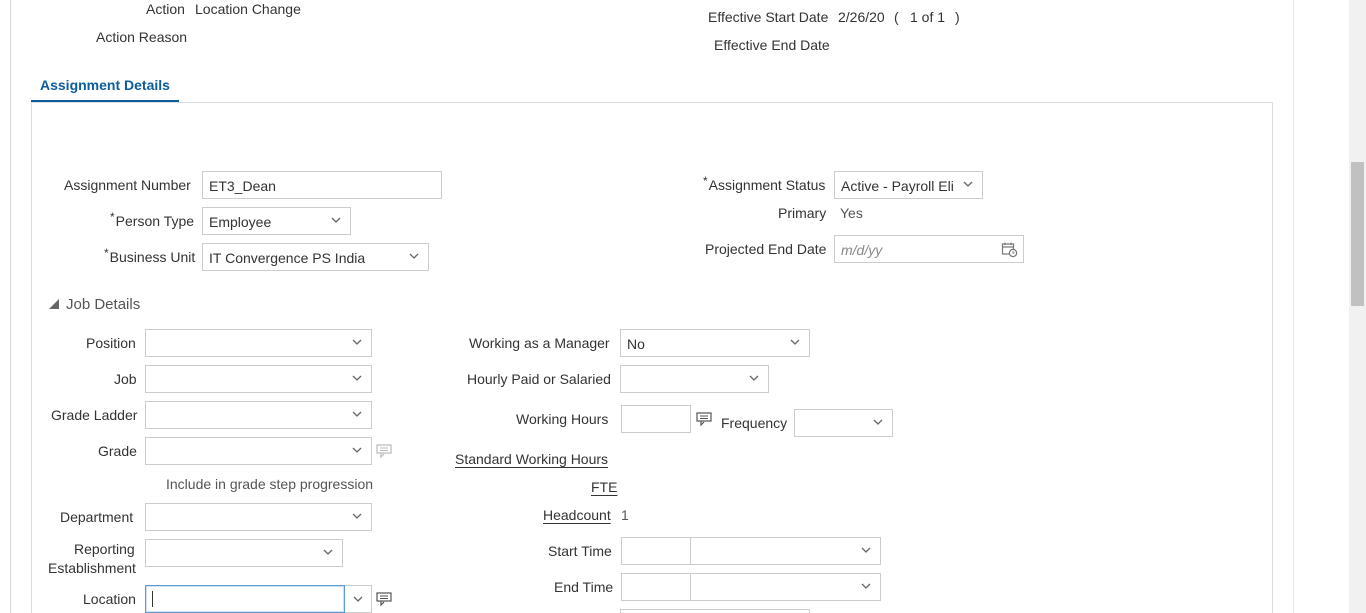  What do you see at coordinates (715, 611) in the screenshot?
I see `next-field-partial` at bounding box center [715, 611].